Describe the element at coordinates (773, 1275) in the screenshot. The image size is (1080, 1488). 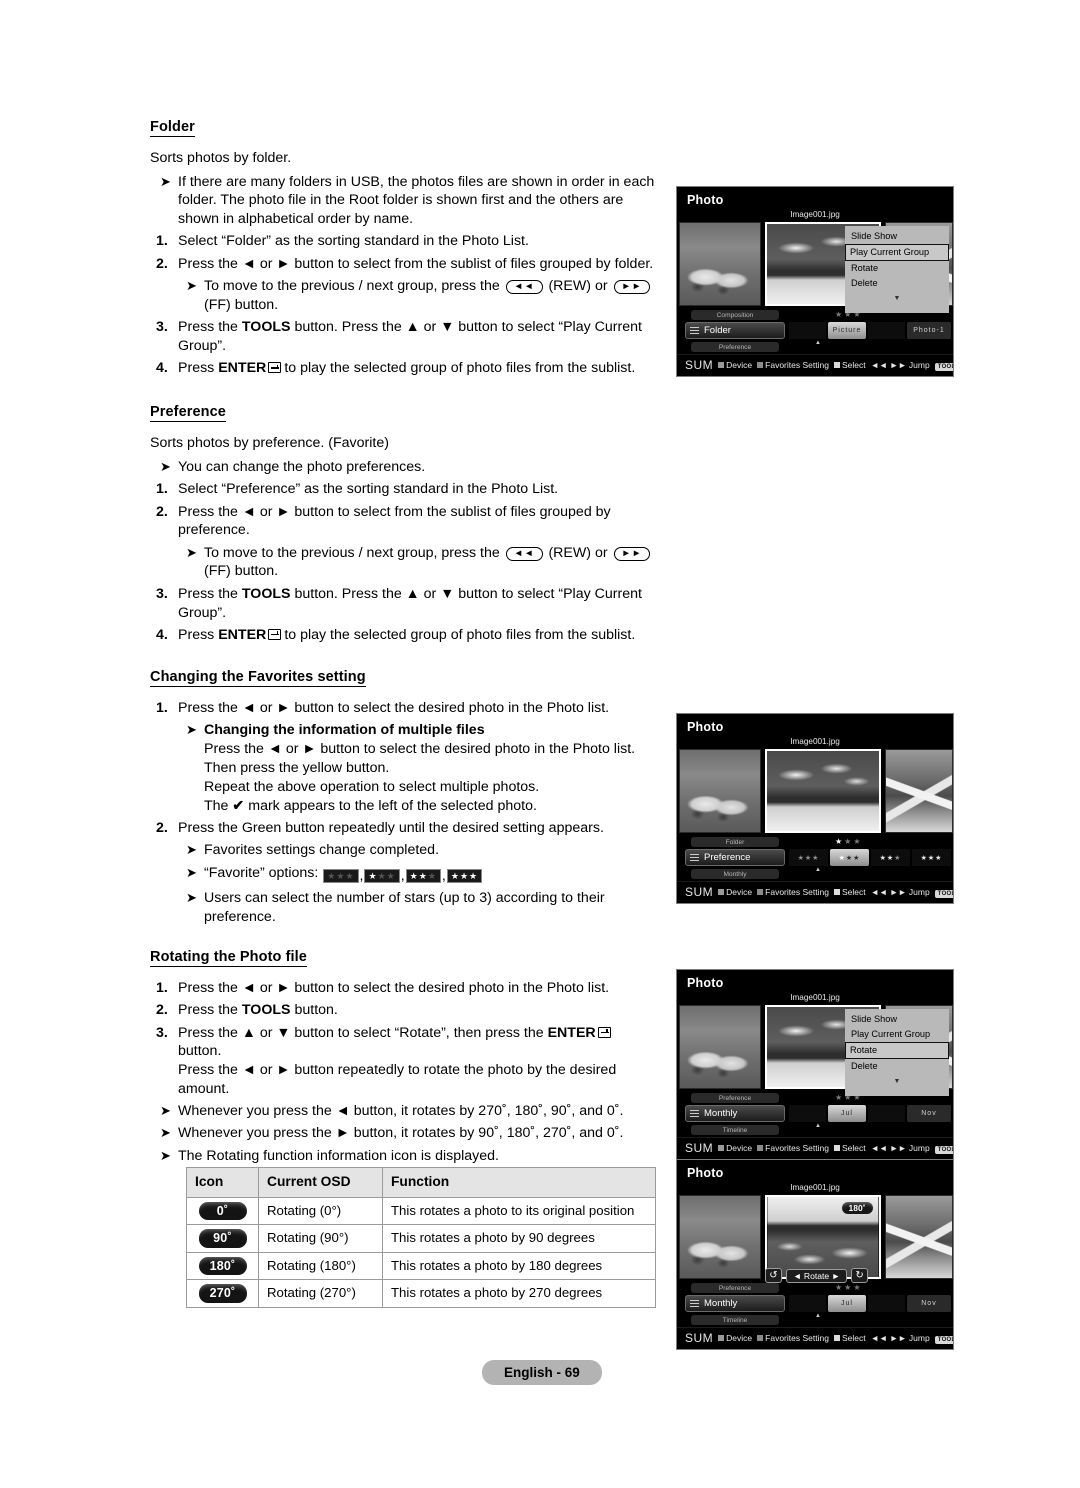
I see `rotate-ccw-icon: ↺` at that location.